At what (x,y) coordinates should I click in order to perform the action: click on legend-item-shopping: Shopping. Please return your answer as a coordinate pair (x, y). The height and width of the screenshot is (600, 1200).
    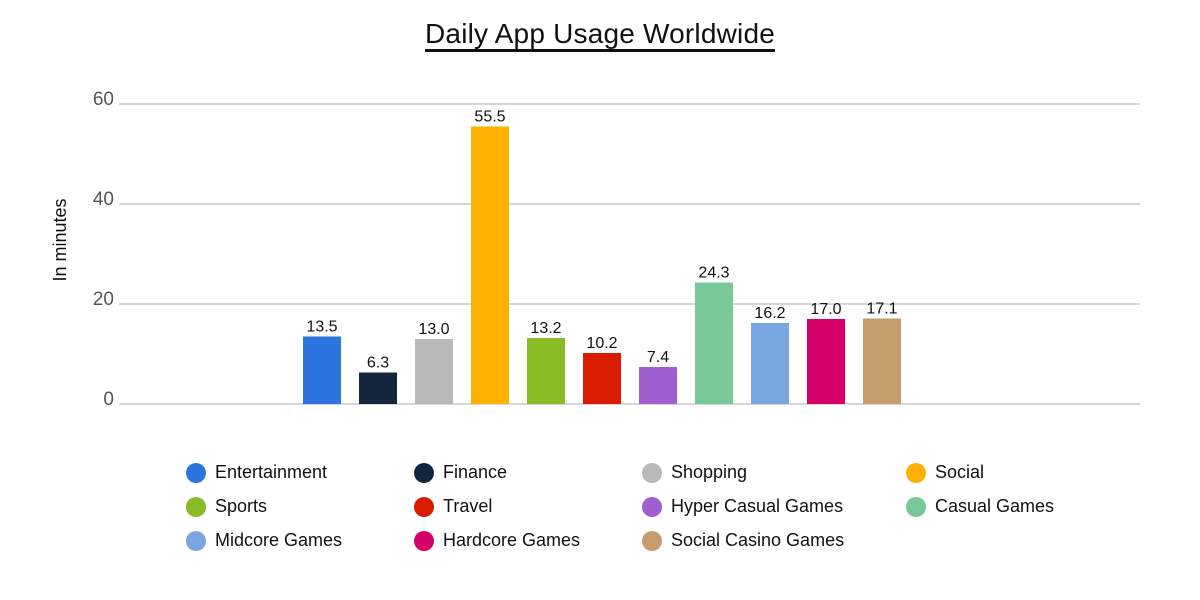
    Looking at the image, I should click on (694, 472).